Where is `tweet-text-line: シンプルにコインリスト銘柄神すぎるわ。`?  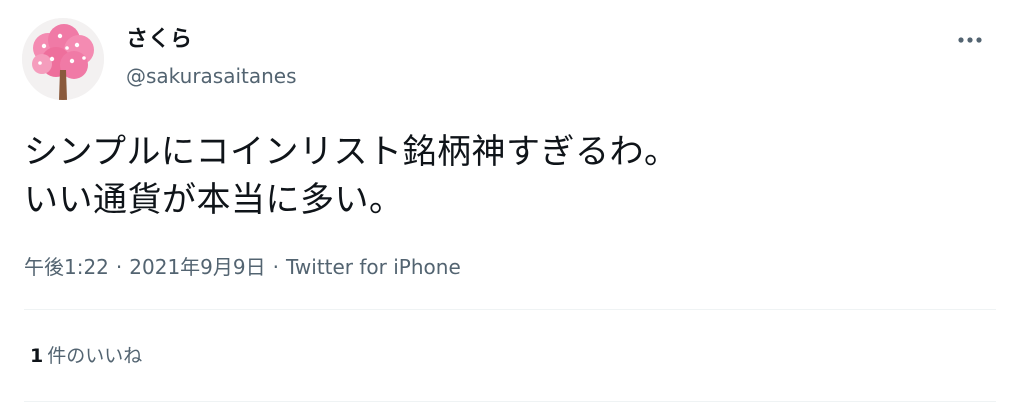 tweet-text-line: シンプルにコインリスト銘柄神すぎるわ。 is located at coordinates (351, 152).